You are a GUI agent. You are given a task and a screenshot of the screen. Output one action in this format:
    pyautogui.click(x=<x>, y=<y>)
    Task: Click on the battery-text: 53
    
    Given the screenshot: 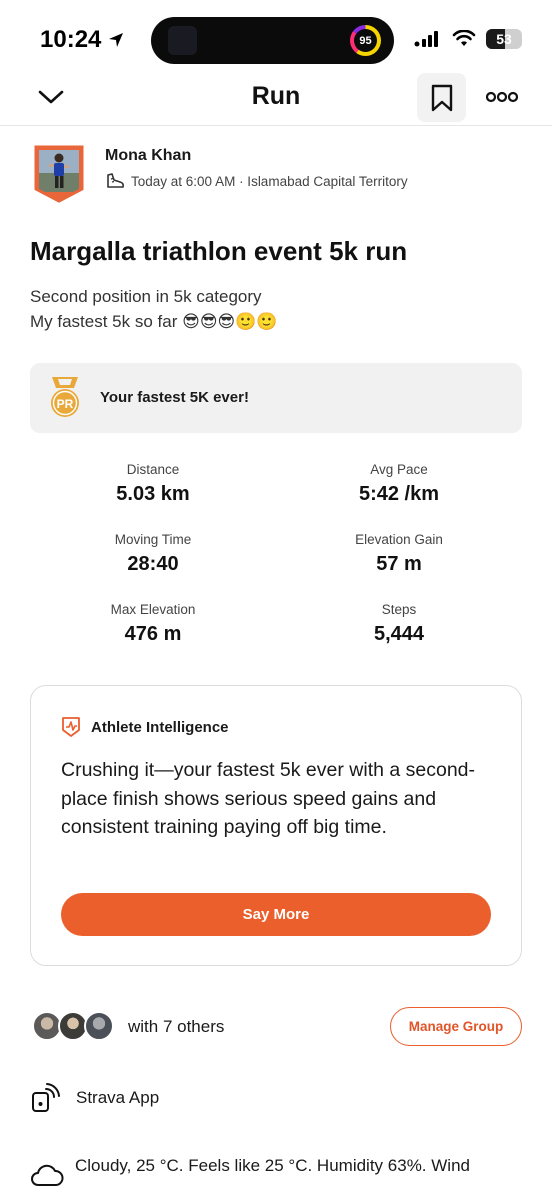 What is the action you would take?
    pyautogui.click(x=504, y=39)
    